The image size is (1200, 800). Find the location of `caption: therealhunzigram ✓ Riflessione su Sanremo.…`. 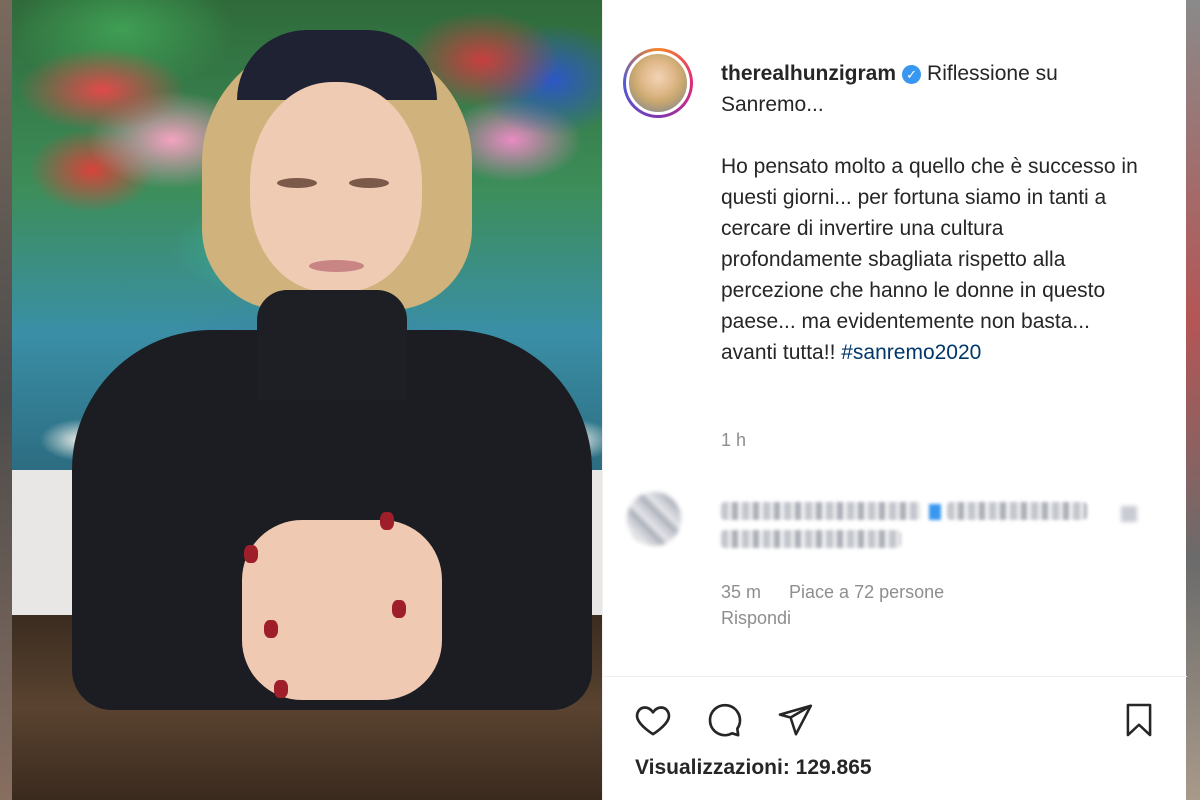

caption: therealhunzigram ✓ Riflessione su Sanremo.… is located at coordinates (931, 213).